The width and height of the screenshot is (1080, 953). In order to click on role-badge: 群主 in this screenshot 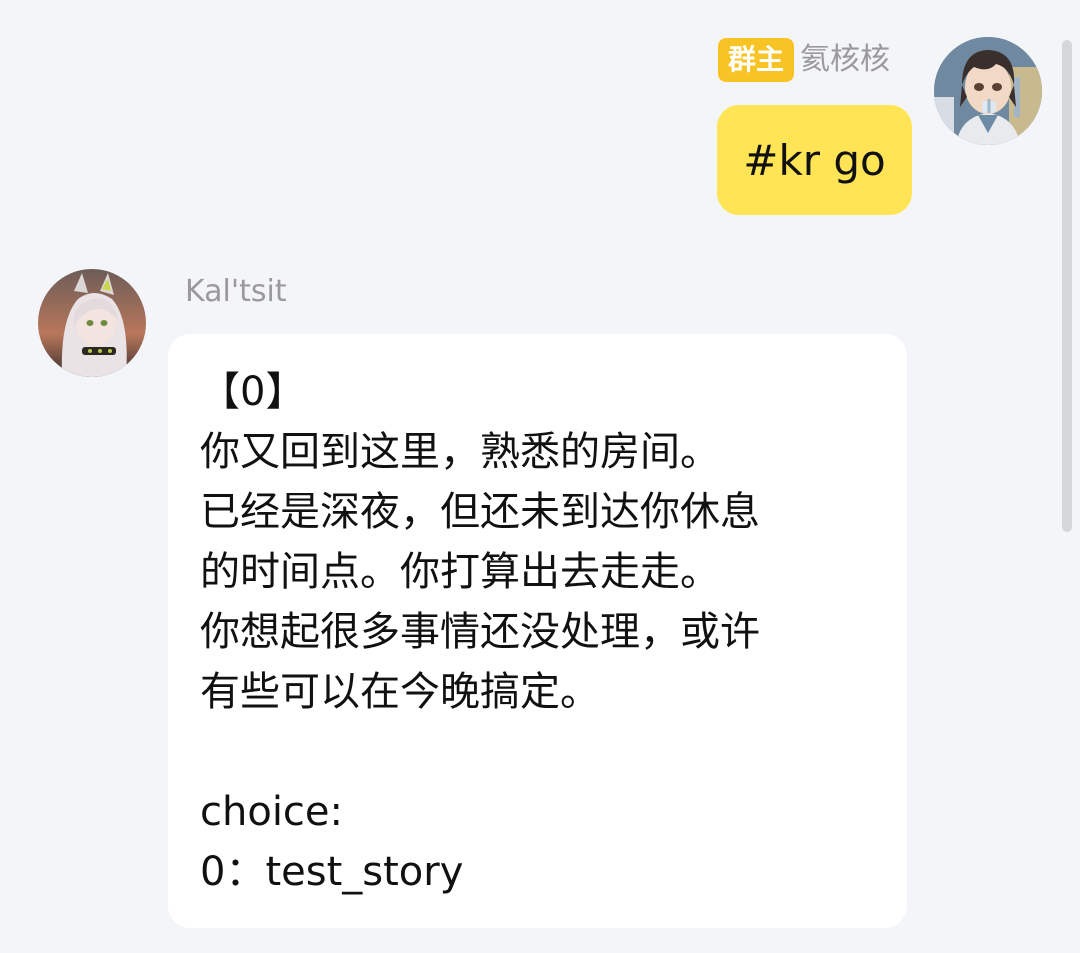, I will do `click(755, 60)`.